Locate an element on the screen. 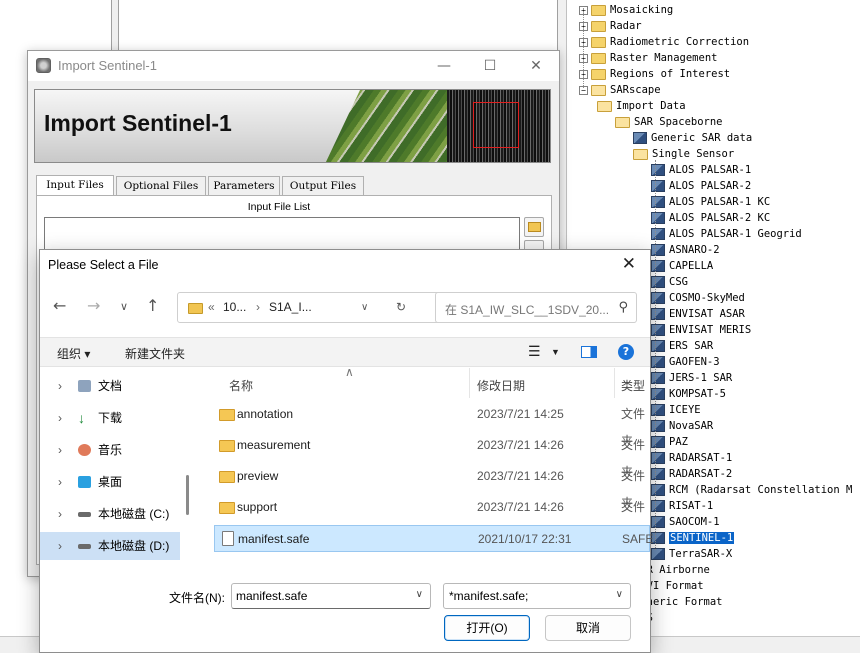  file-row-annotation: annotation 2023/7/21 14:25 文件夹 is located at coordinates (432, 424).